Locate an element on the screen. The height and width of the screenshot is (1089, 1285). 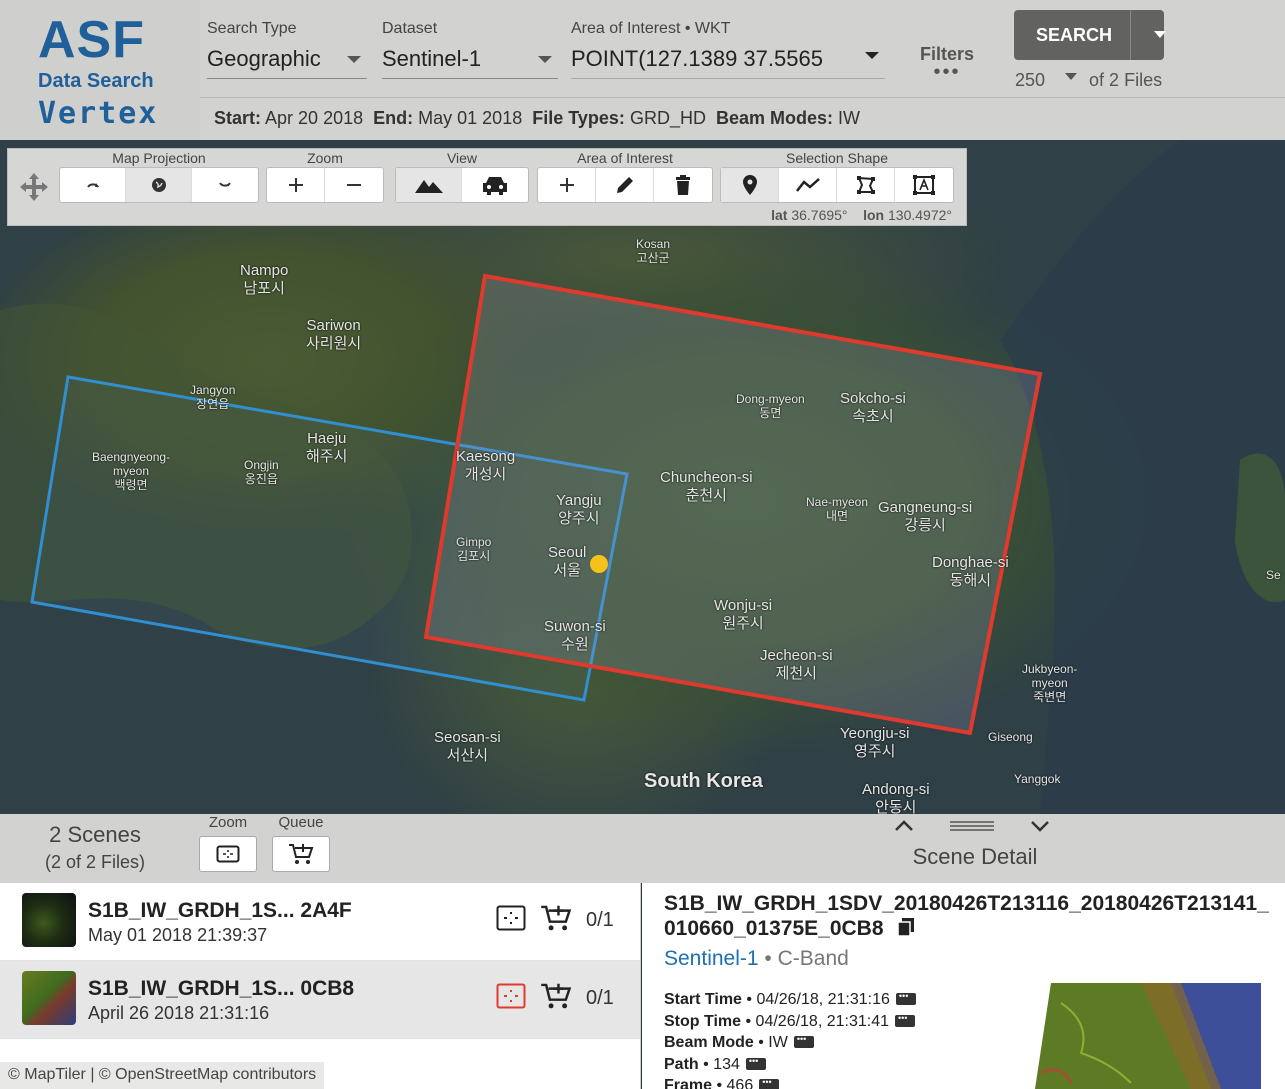
selection-shape-group: Selection Shape is located at coordinates (837, 176).